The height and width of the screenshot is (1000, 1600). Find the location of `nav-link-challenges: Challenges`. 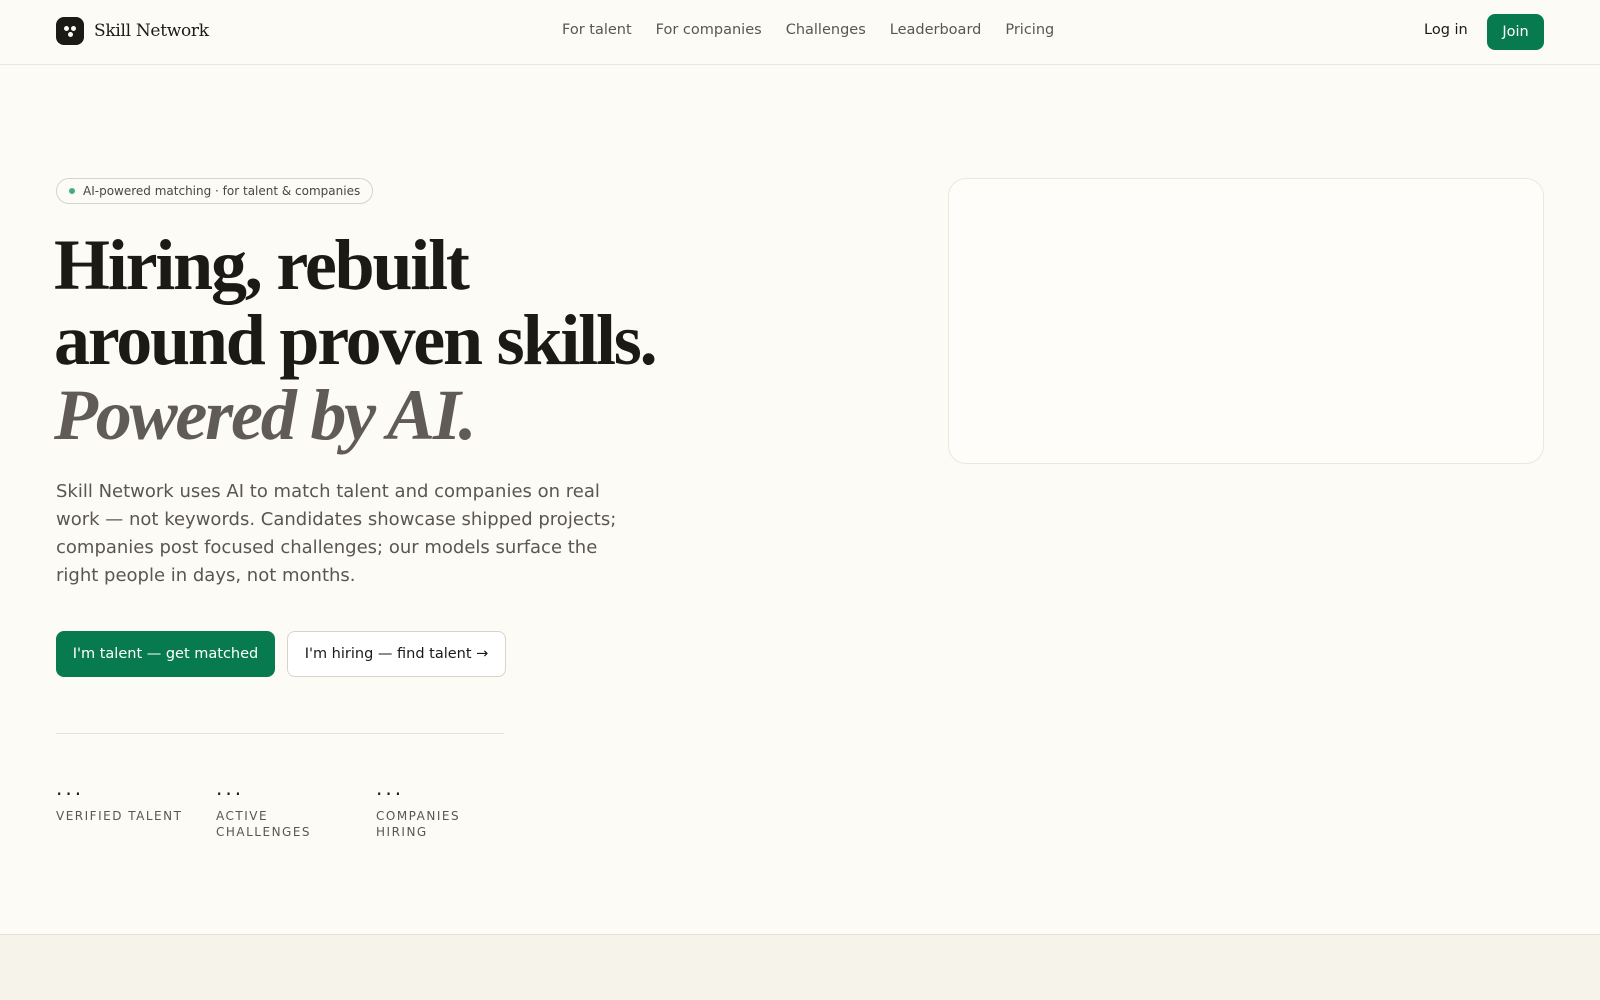

nav-link-challenges: Challenges is located at coordinates (826, 30).